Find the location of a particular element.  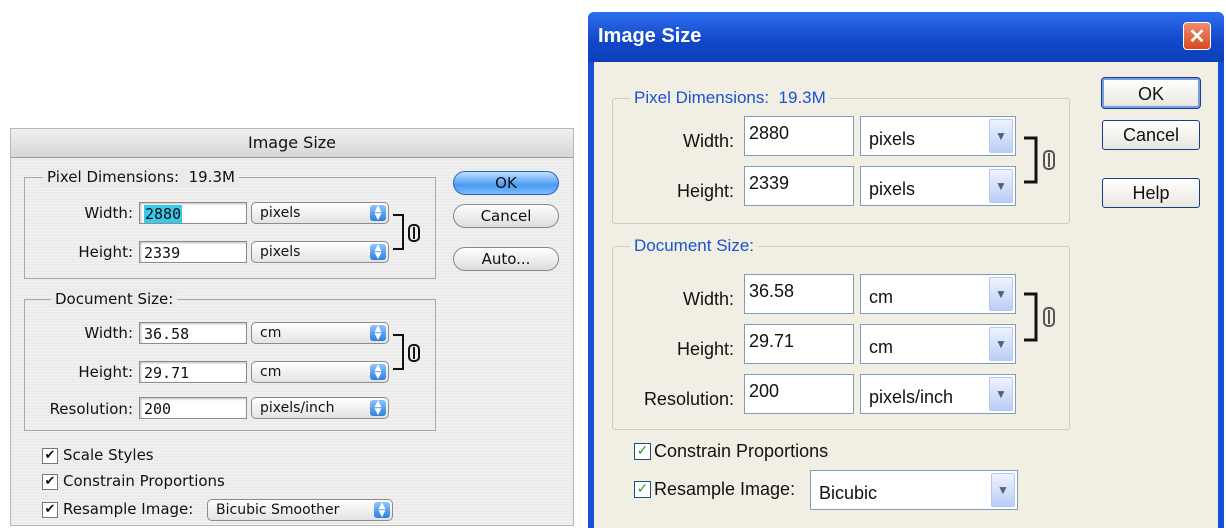

mac-doc-height-input: 29.71 is located at coordinates (193, 372).